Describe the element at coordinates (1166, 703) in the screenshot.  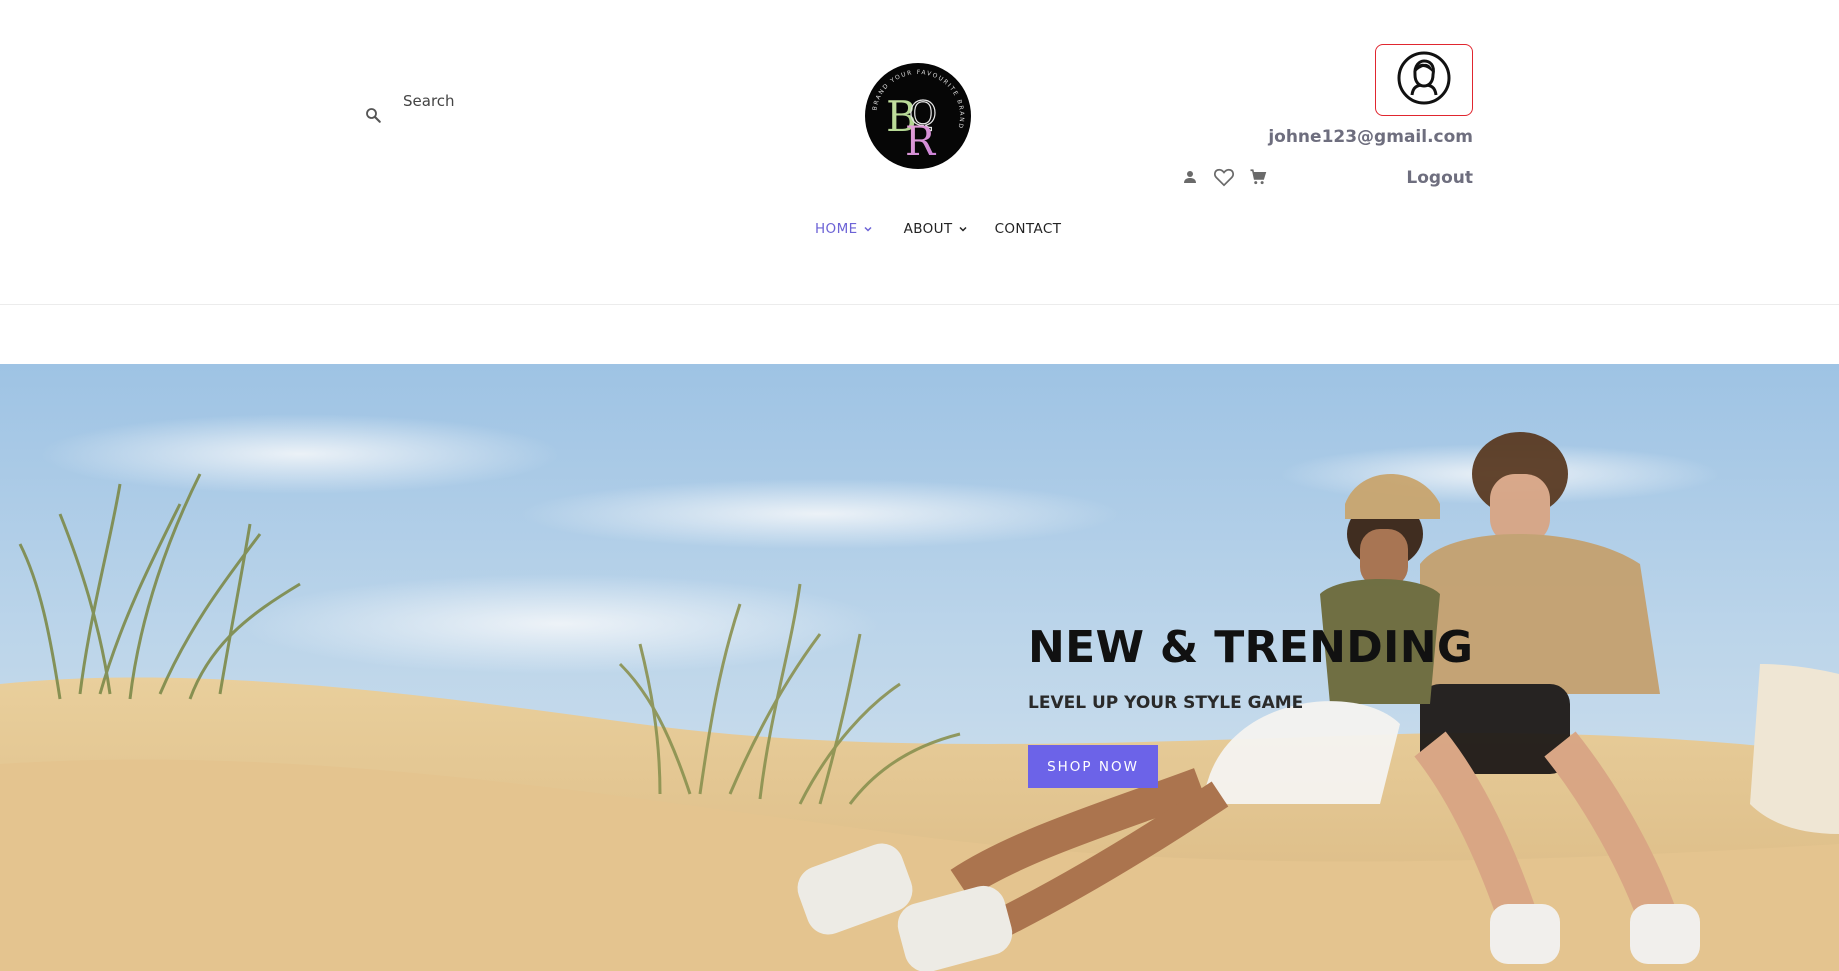
I see `hero-subtitle: LEVEL UP YOUR STYLE GAME` at that location.